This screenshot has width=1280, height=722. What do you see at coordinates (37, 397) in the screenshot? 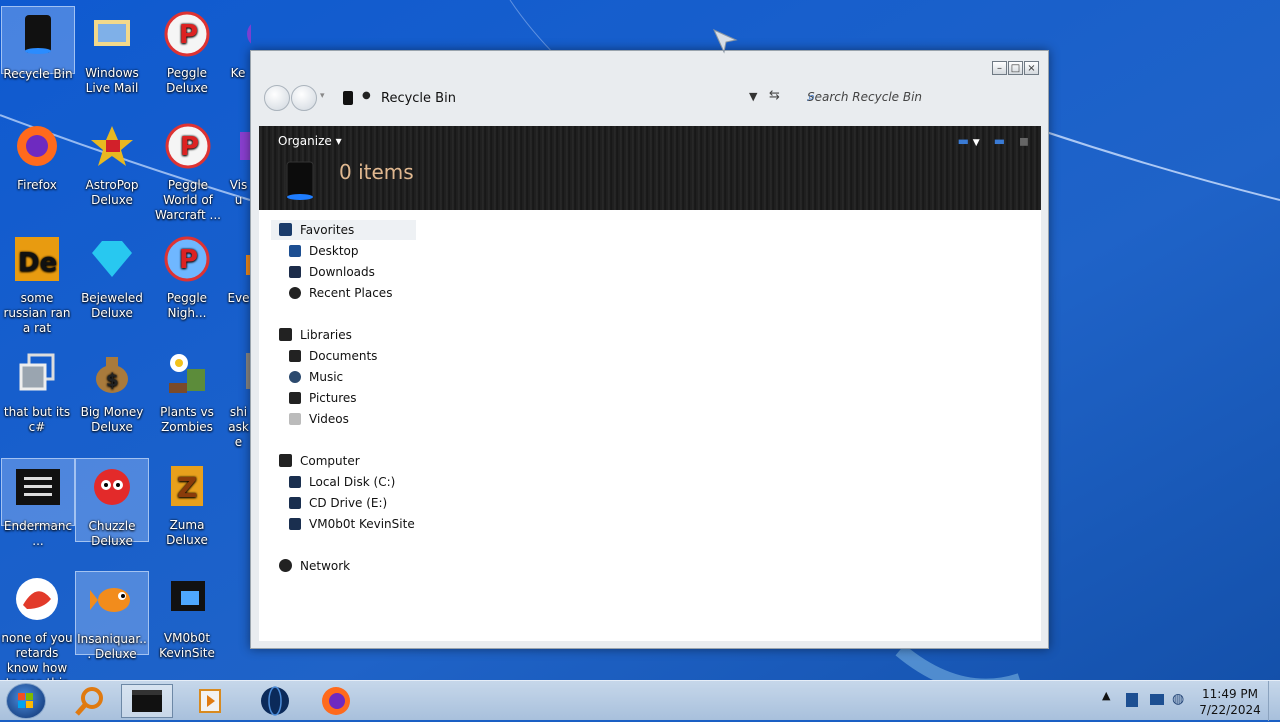
I see `desktop-icon-that-but-its-csharp: that but its c#` at bounding box center [37, 397].